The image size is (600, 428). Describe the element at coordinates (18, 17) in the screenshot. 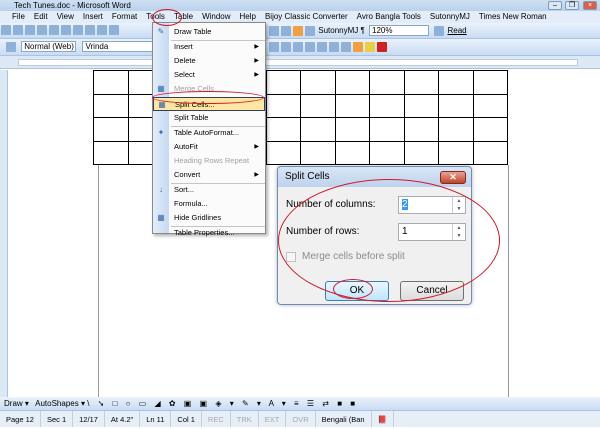

I see `menu-file: File` at that location.